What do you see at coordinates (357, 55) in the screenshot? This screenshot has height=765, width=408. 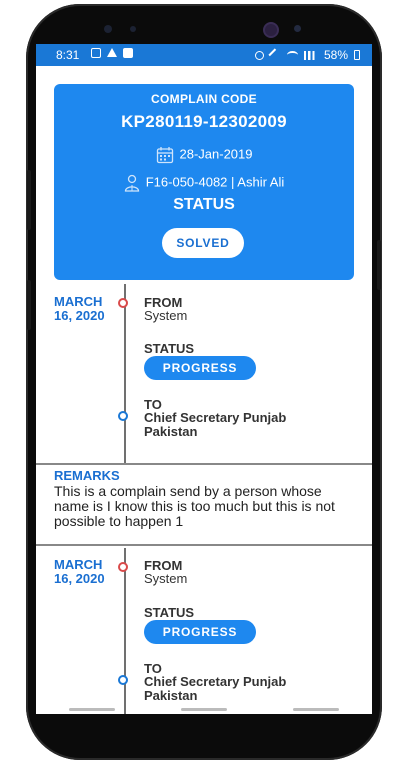 I see `battery-icon` at bounding box center [357, 55].